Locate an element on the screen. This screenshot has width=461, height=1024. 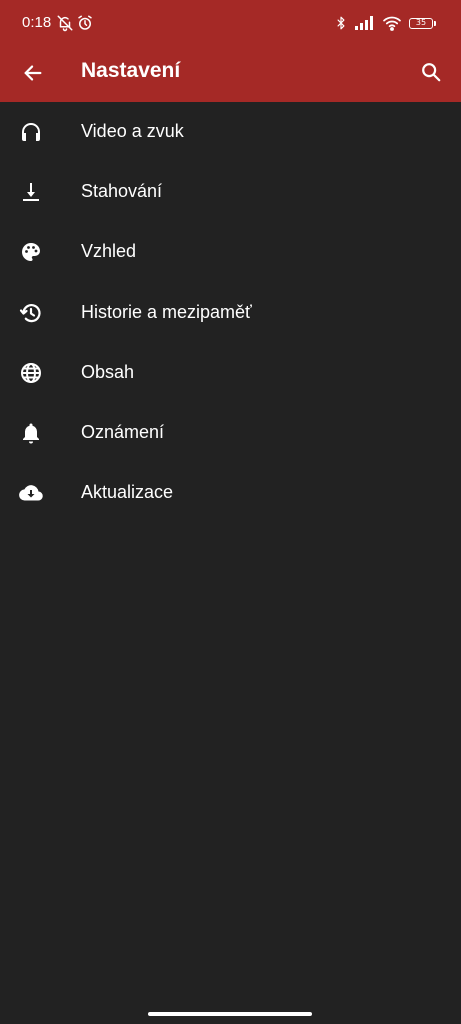
battery-level: 35 is located at coordinates (421, 22).